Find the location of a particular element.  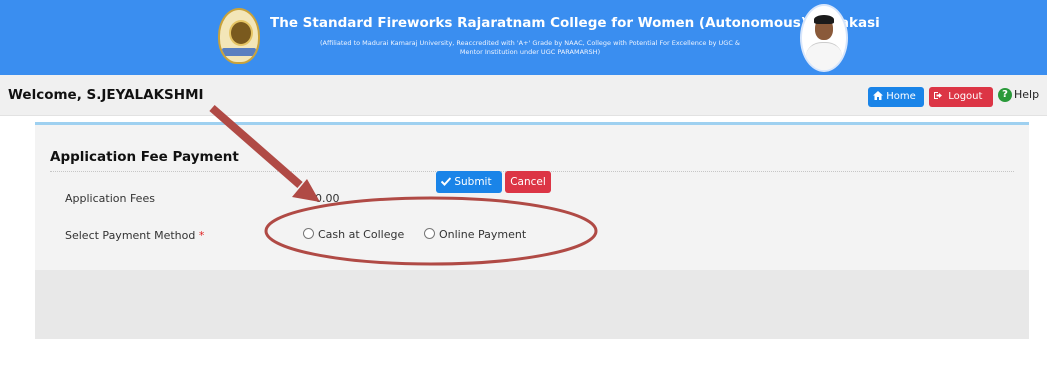

logout-icon is located at coordinates (941, 96).